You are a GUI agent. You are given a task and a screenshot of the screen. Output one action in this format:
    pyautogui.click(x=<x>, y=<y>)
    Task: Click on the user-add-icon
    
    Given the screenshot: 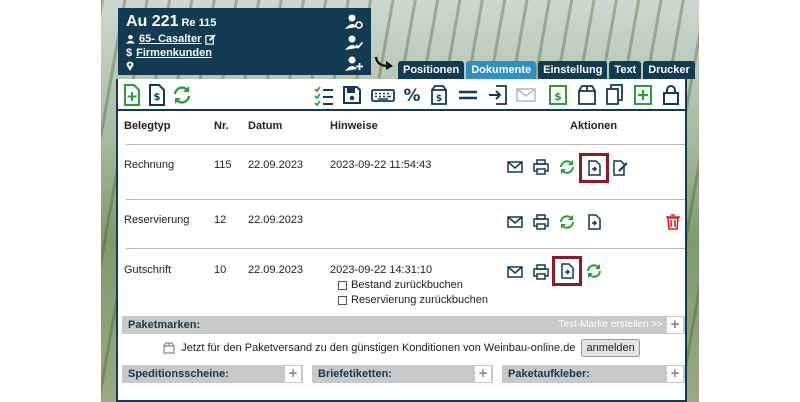 What is the action you would take?
    pyautogui.click(x=354, y=63)
    